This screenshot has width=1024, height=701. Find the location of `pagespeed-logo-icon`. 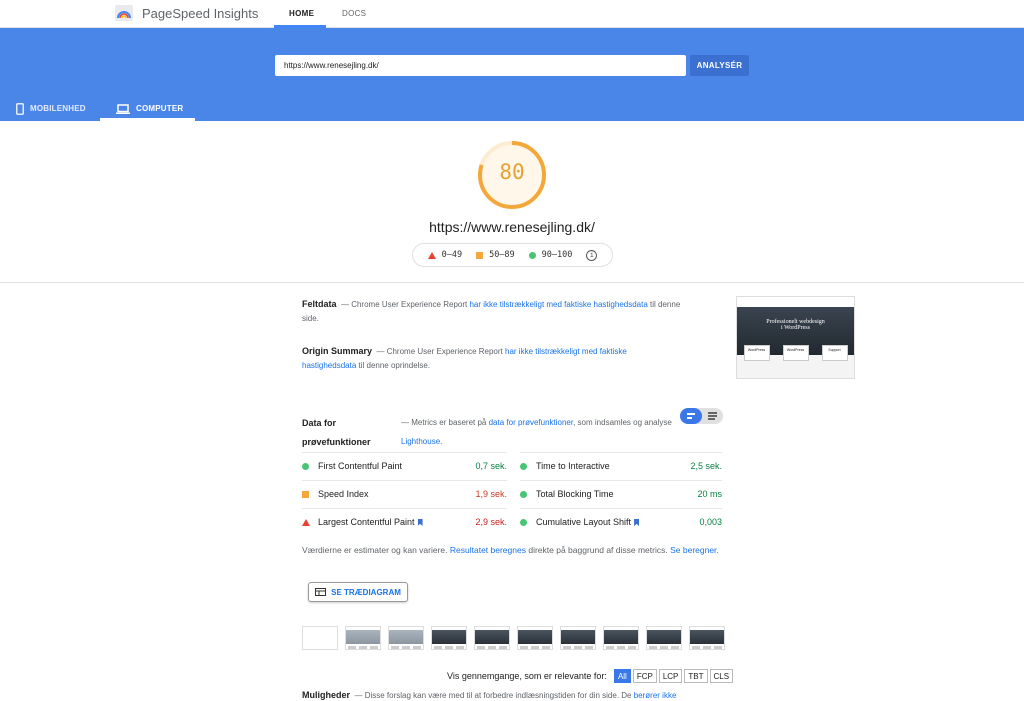

pagespeed-logo-icon is located at coordinates (124, 13).